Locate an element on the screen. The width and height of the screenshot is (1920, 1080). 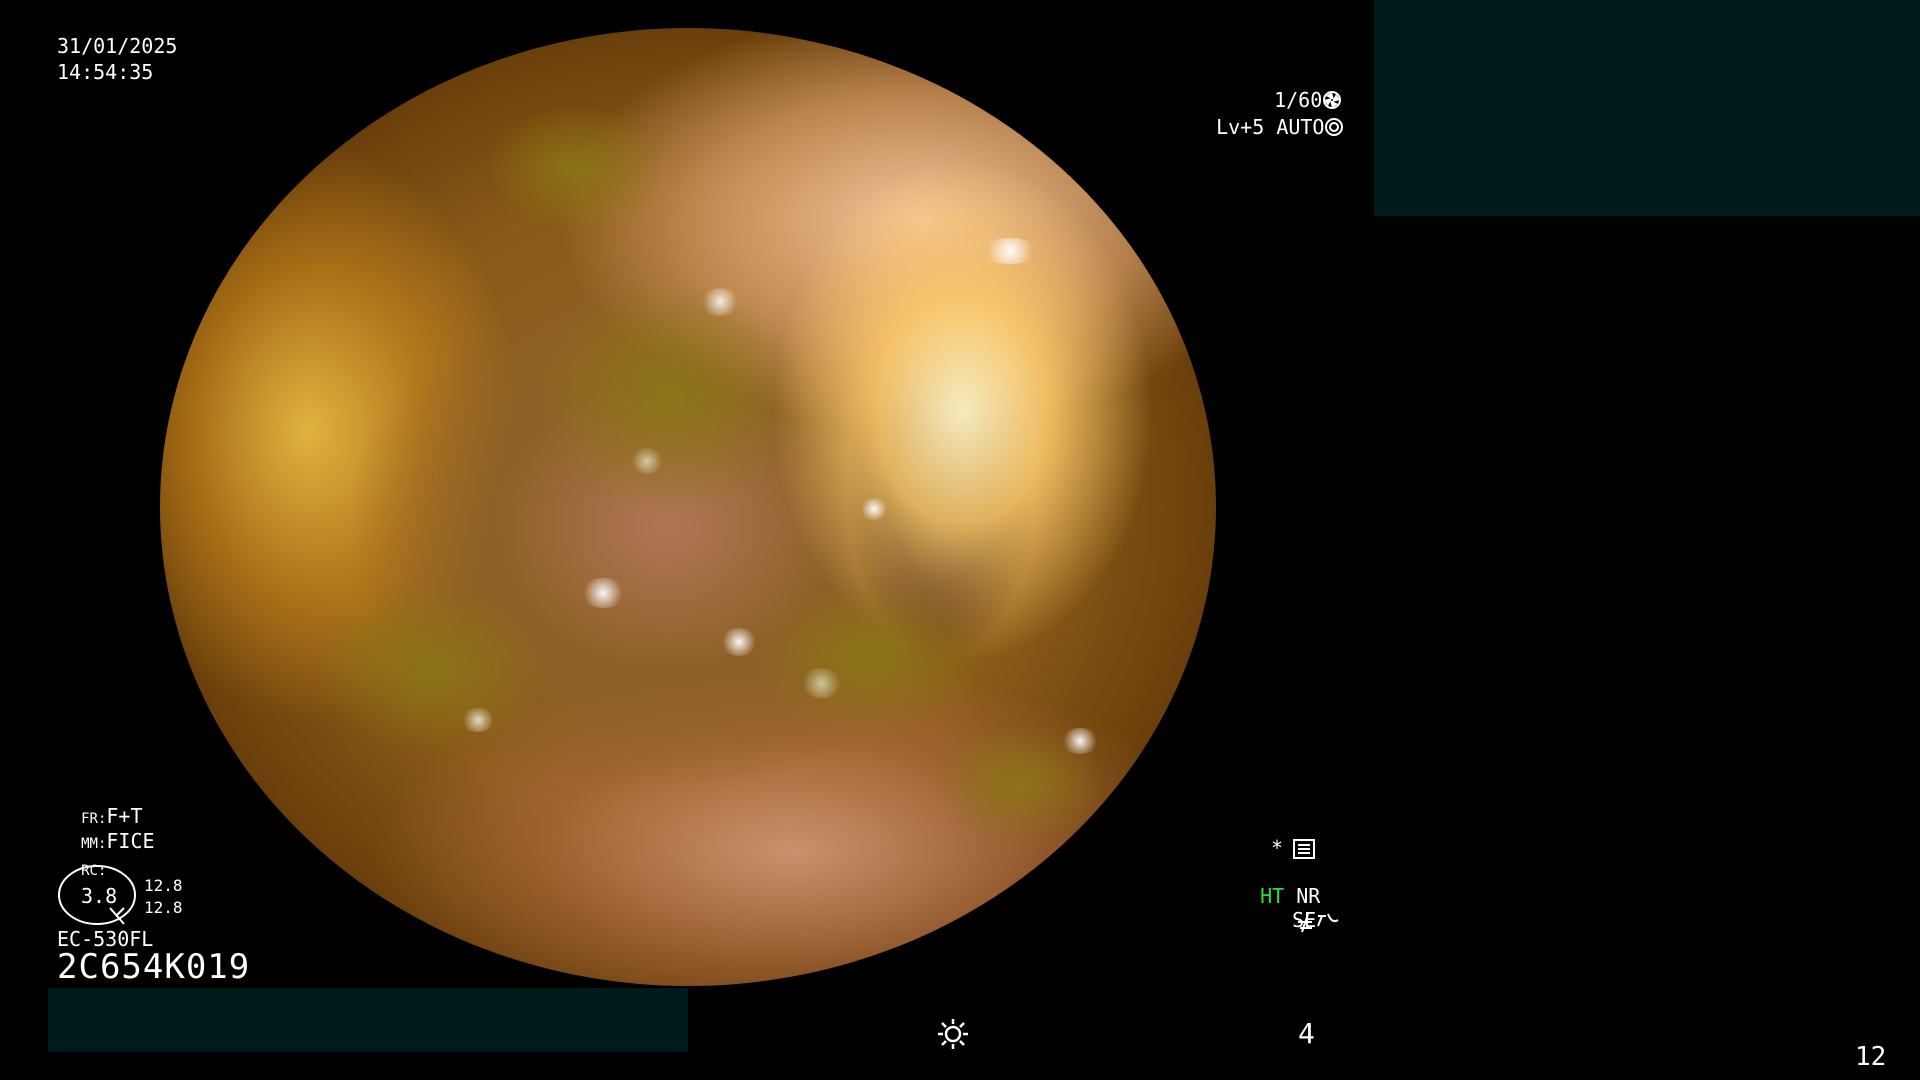
freeze-indicator is located at coordinates (1305, 925).